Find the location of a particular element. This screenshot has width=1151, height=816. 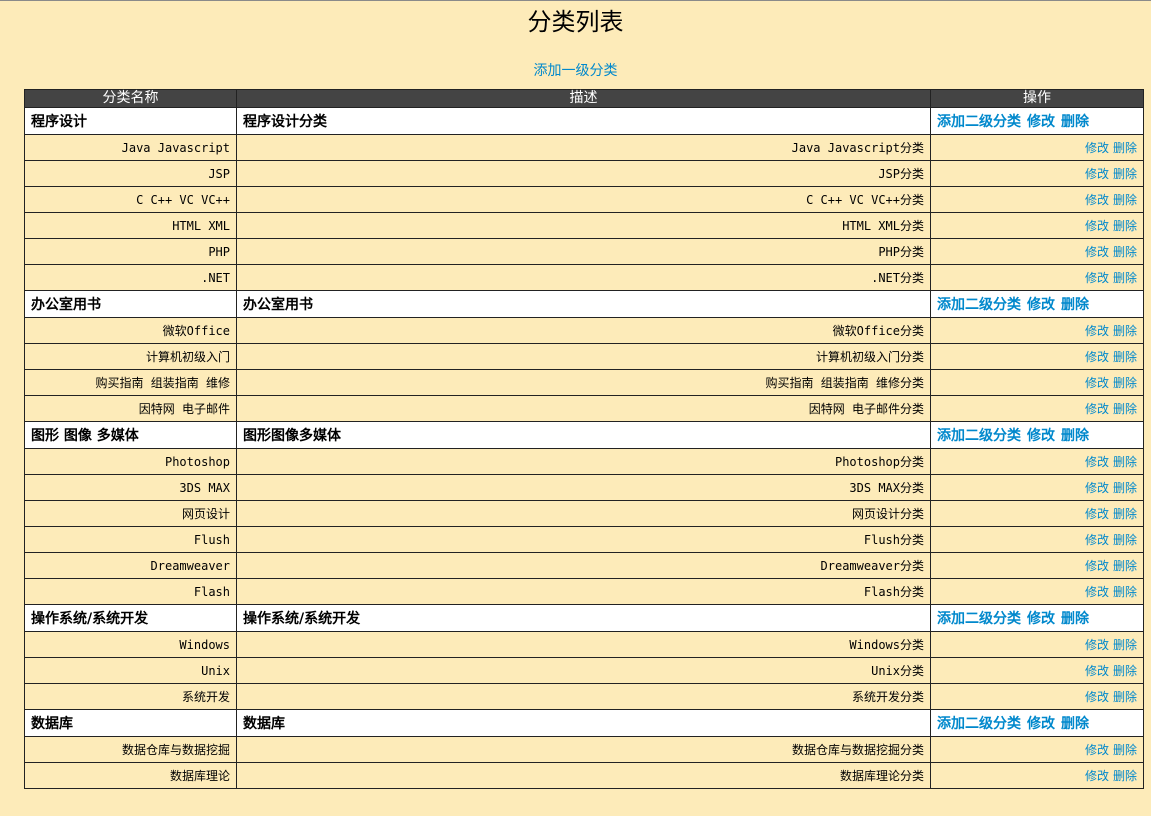

category-name: 数据库 is located at coordinates (130, 723).